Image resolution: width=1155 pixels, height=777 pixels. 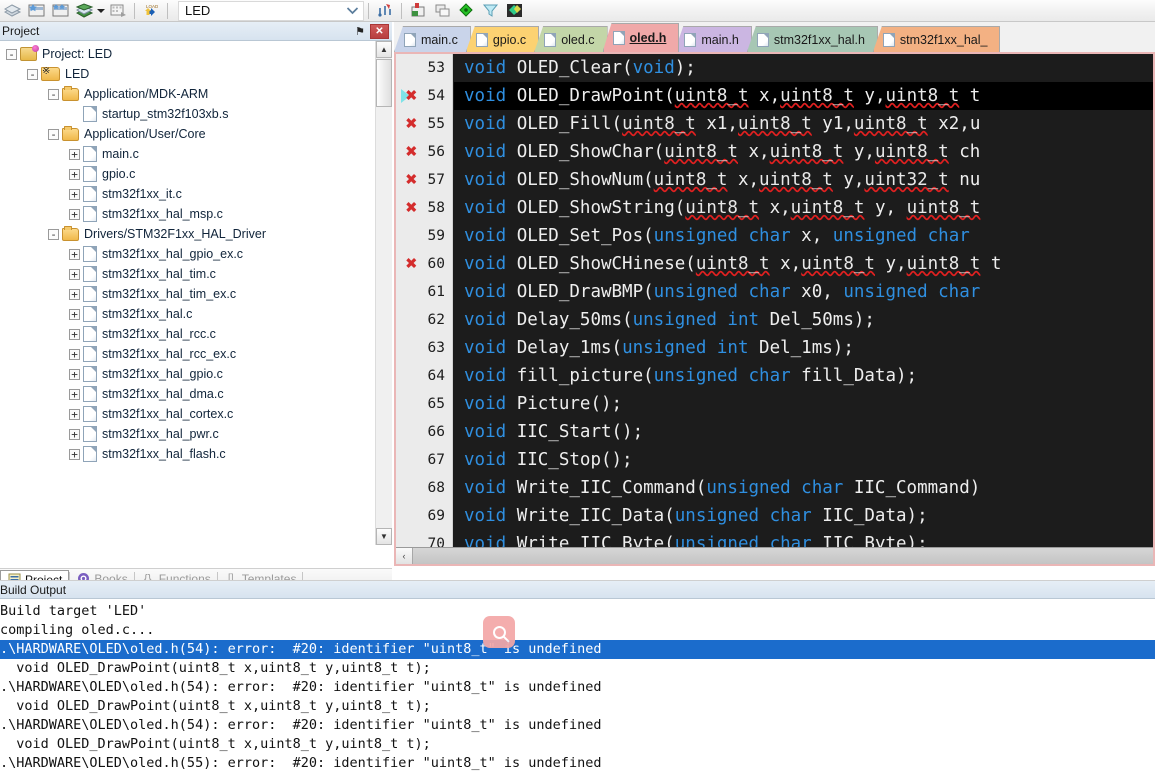 What do you see at coordinates (424, 124) in the screenshot?
I see `gutter-line: ✖ 55` at bounding box center [424, 124].